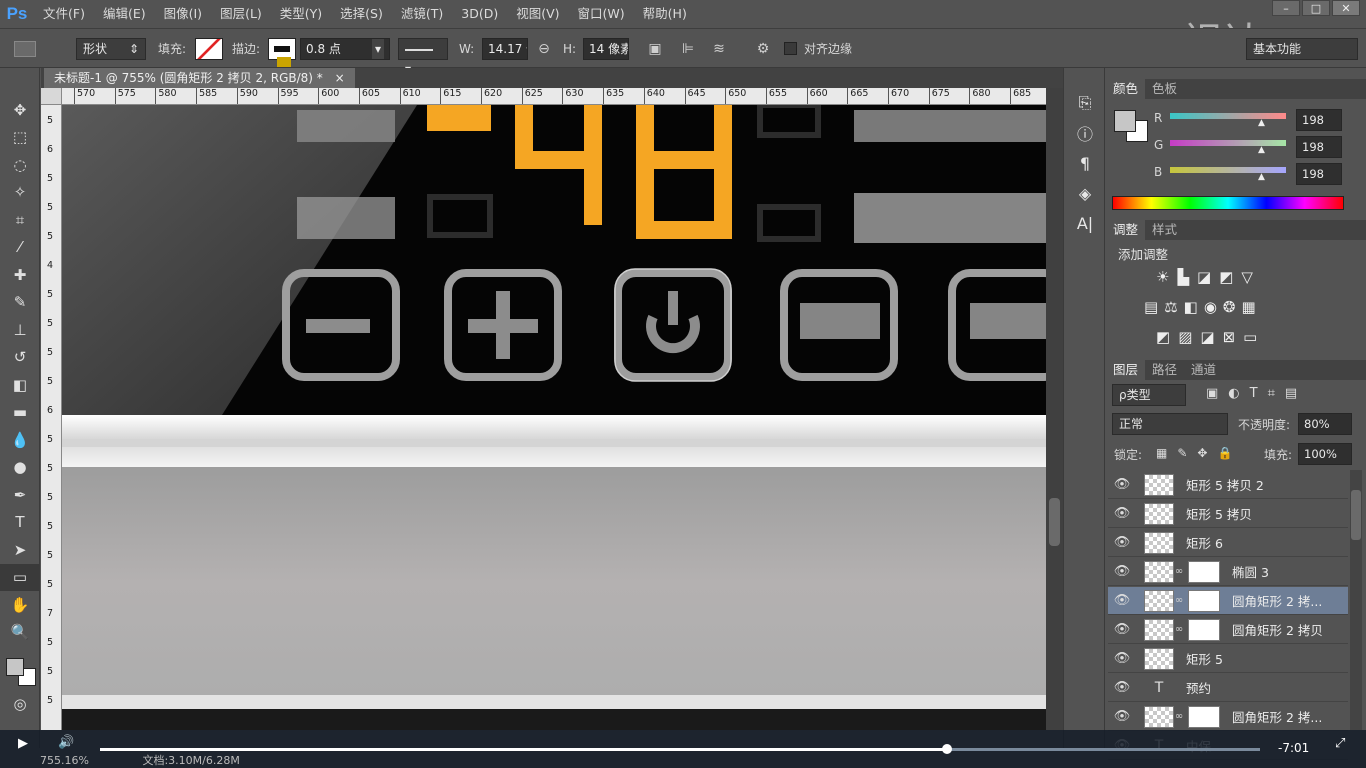 Image resolution: width=1366 pixels, height=768 pixels. Describe the element at coordinates (111, 49) in the screenshot. I see `shape-mode-select: 形状 ⇕` at that location.